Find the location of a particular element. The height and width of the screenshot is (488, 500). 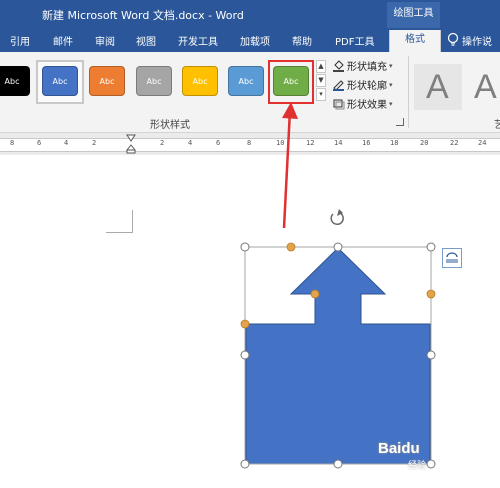

watermark-sub: 经验 is located at coordinates (417, 466).